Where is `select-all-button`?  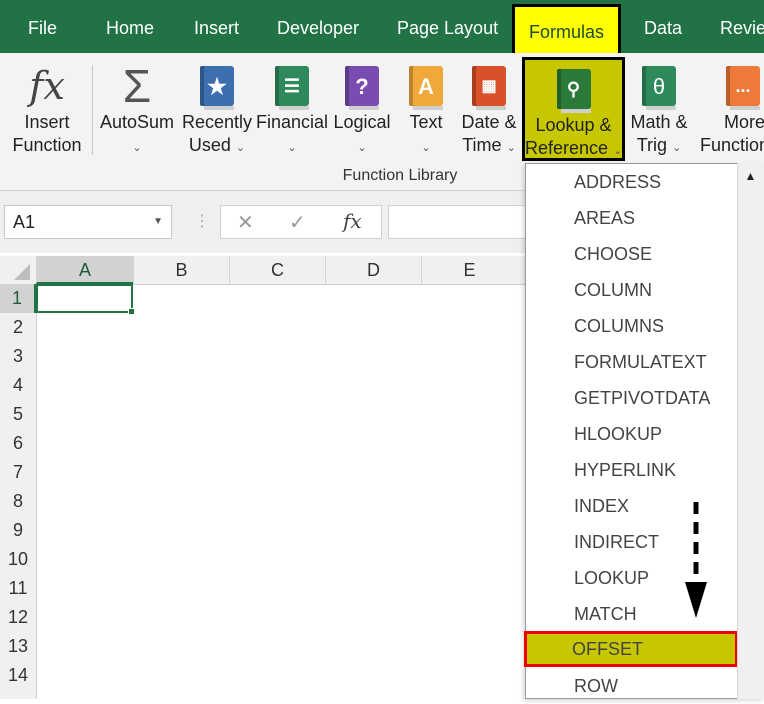 select-all-button is located at coordinates (18, 270).